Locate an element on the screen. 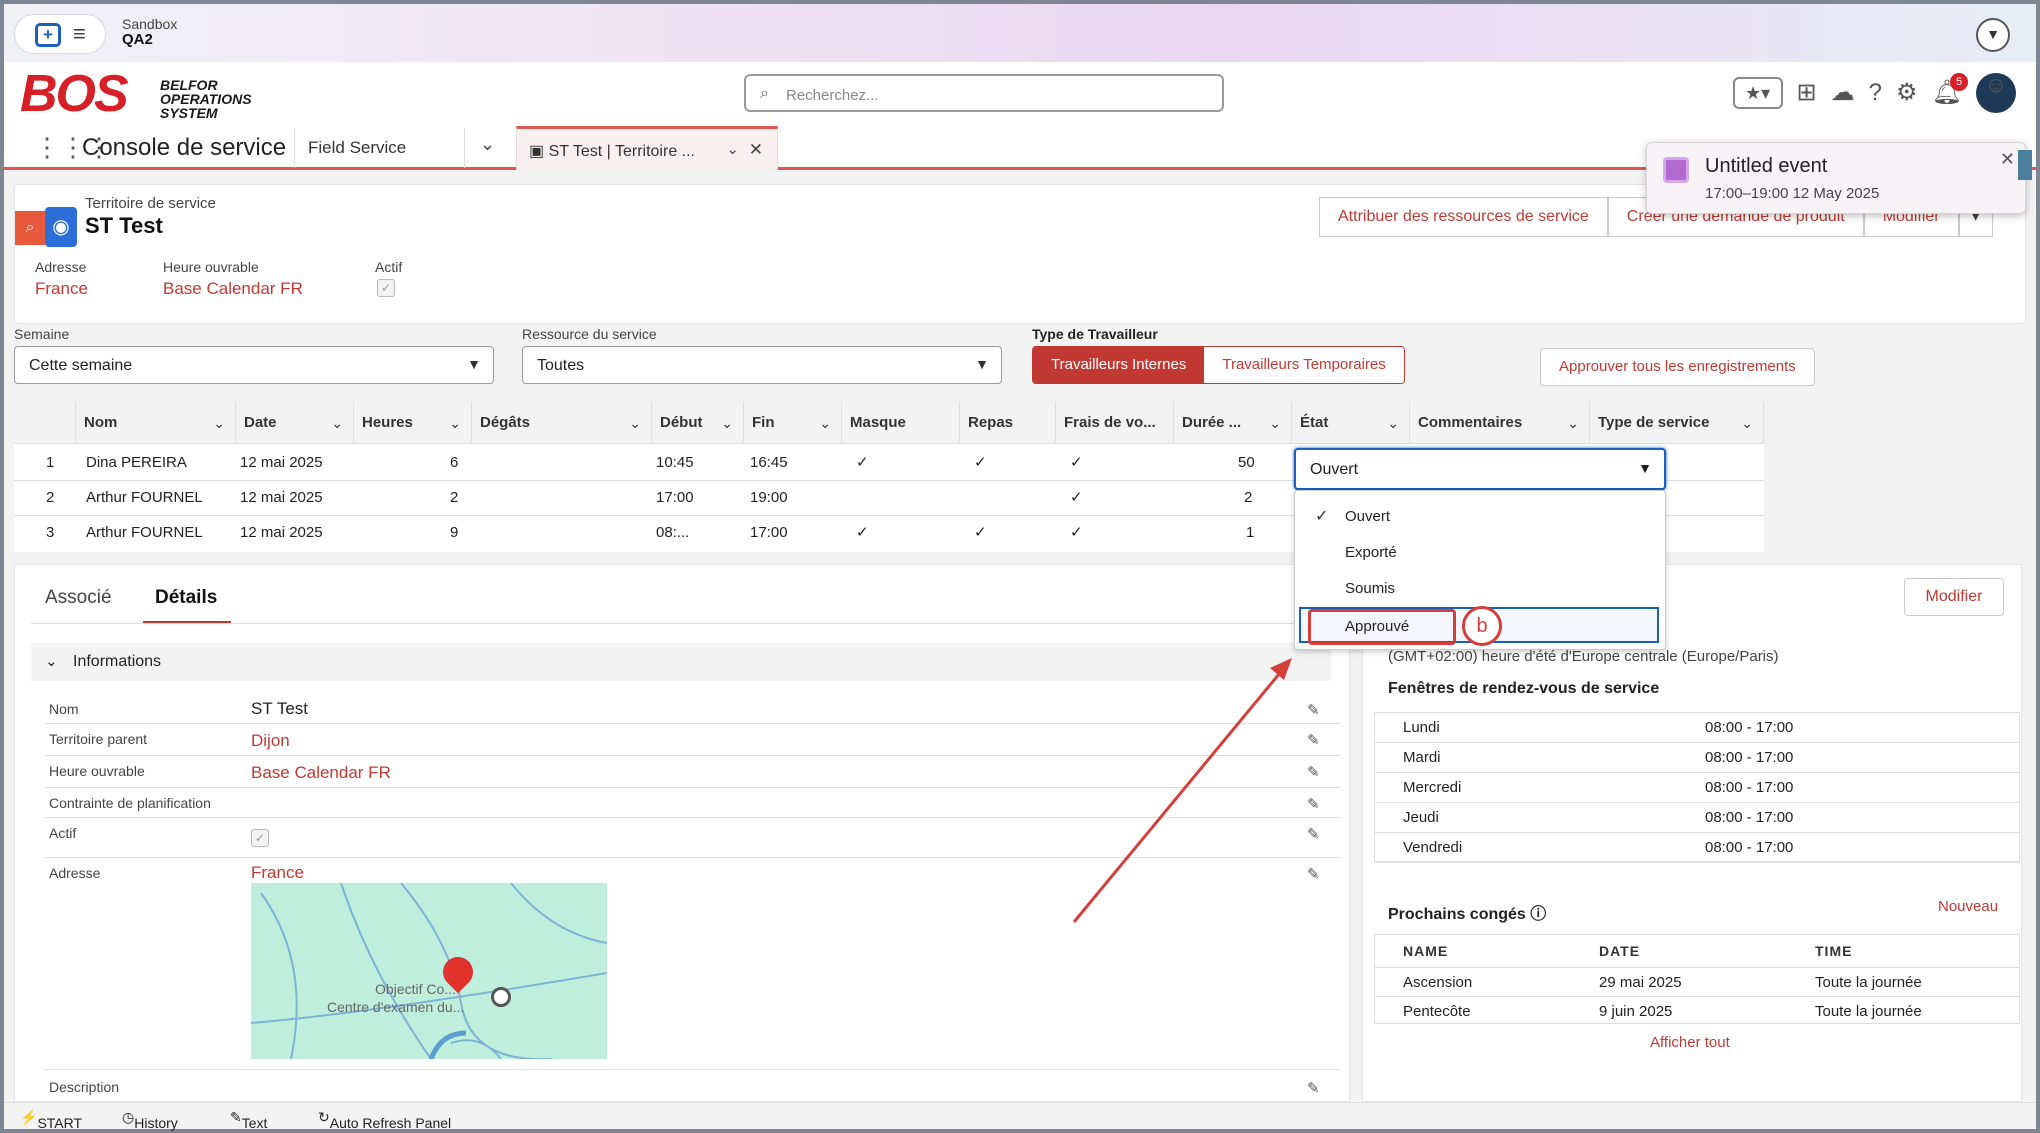 This screenshot has height=1133, width=2040. side-panel-handle is located at coordinates (2025, 165).